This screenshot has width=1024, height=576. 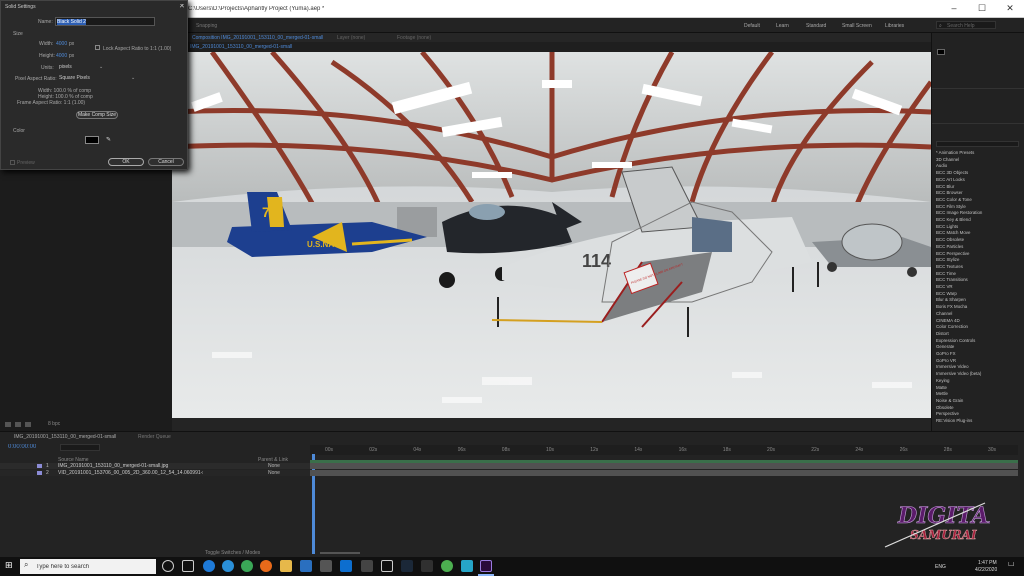 What do you see at coordinates (126, 162) in the screenshot?
I see `ok-button: OK` at bounding box center [126, 162].